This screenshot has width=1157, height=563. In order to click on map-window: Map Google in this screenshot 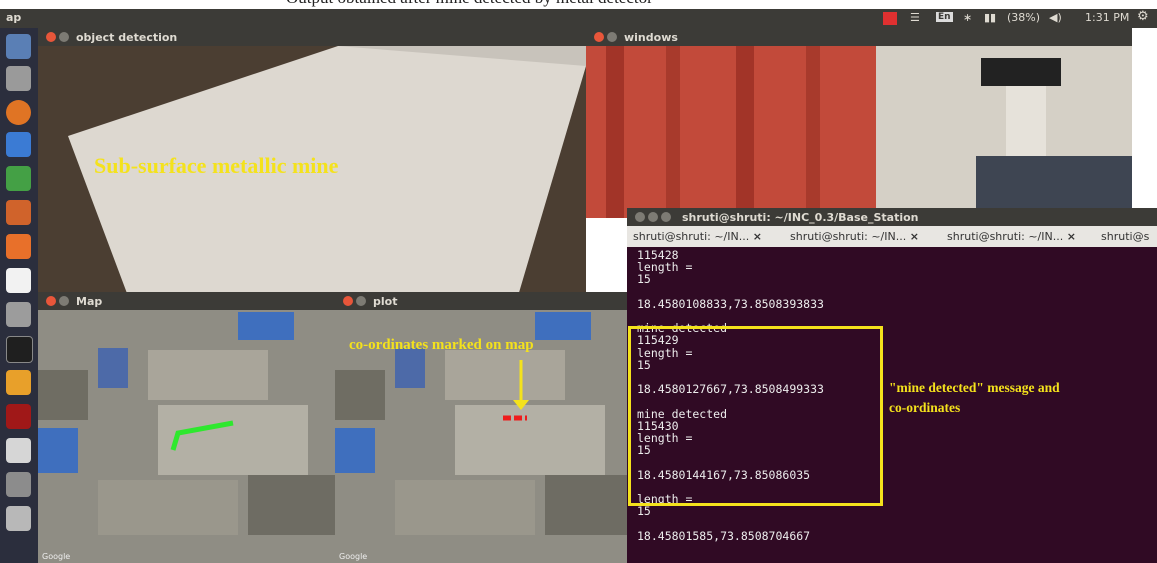, I will do `click(186, 427)`.